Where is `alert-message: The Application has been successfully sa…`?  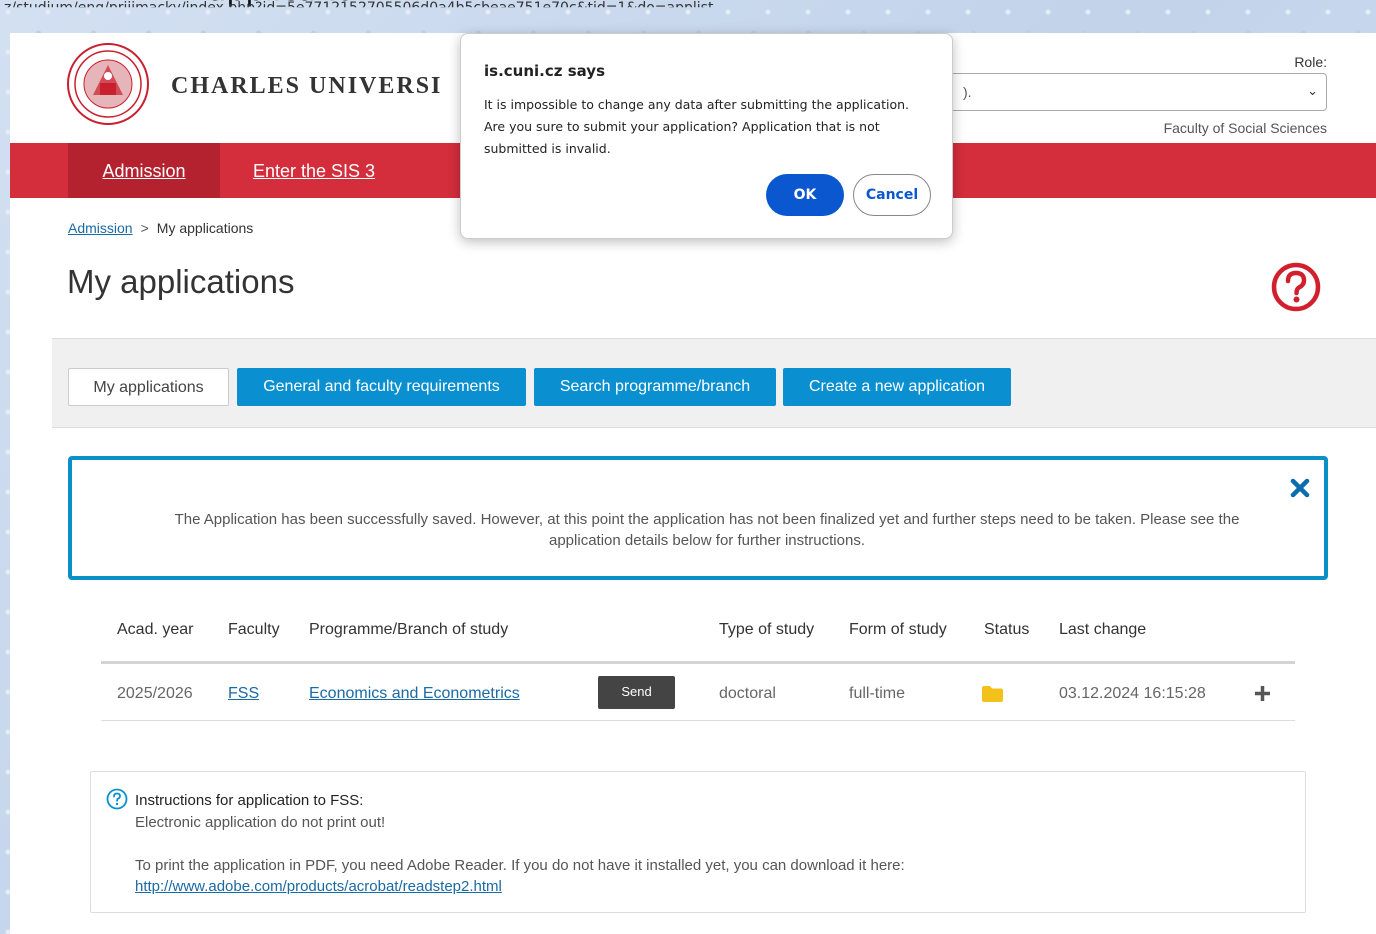 alert-message: The Application has been successfully sa… is located at coordinates (707, 530).